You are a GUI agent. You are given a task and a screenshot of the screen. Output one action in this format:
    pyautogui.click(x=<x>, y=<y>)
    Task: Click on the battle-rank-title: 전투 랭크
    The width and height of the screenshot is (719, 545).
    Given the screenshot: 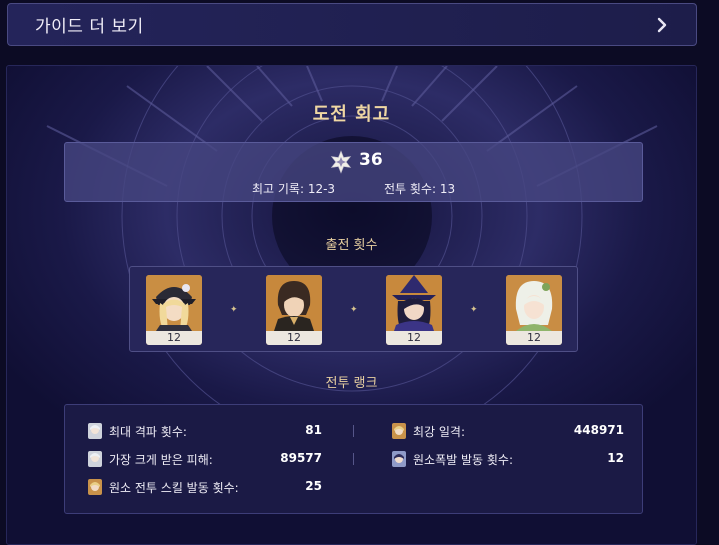 What is the action you would take?
    pyautogui.click(x=351, y=383)
    